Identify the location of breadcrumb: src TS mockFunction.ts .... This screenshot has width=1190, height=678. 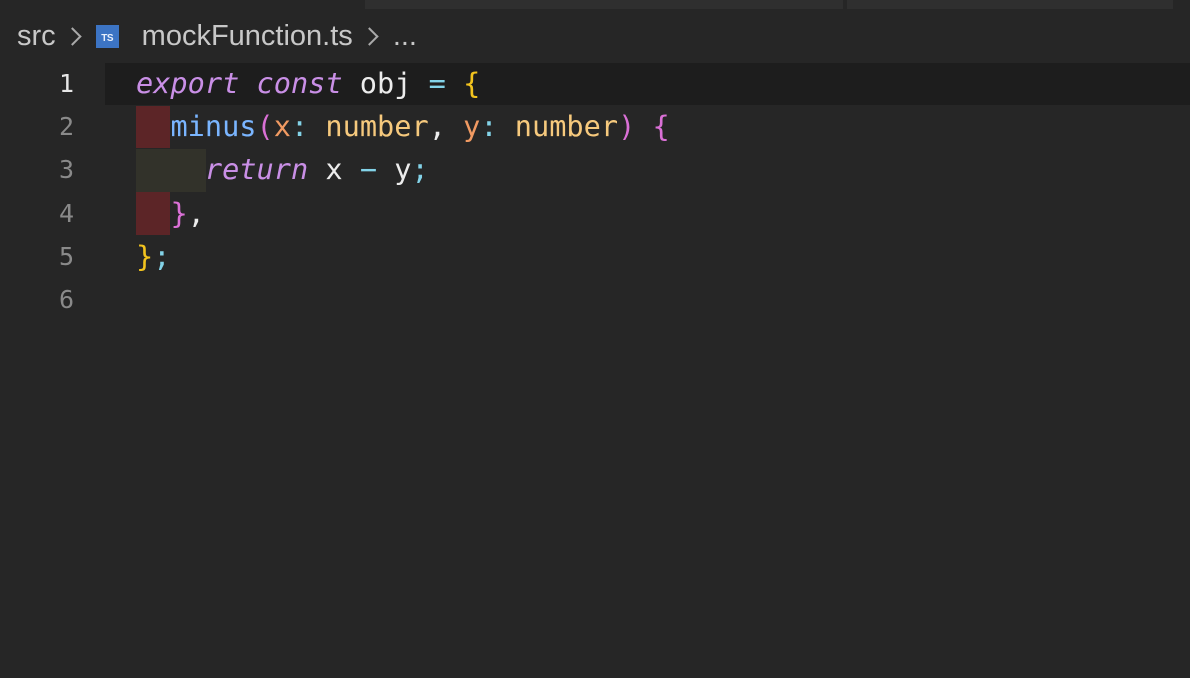
(217, 36).